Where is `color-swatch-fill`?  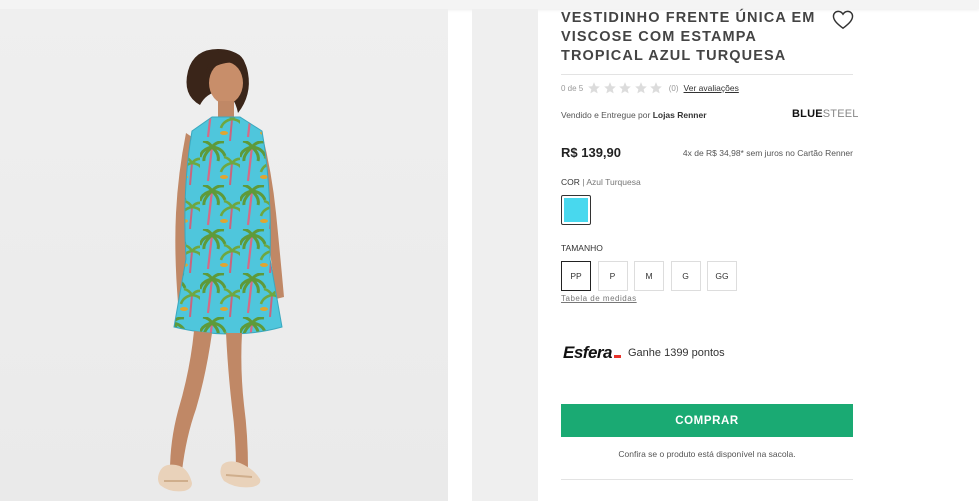 color-swatch-fill is located at coordinates (576, 210).